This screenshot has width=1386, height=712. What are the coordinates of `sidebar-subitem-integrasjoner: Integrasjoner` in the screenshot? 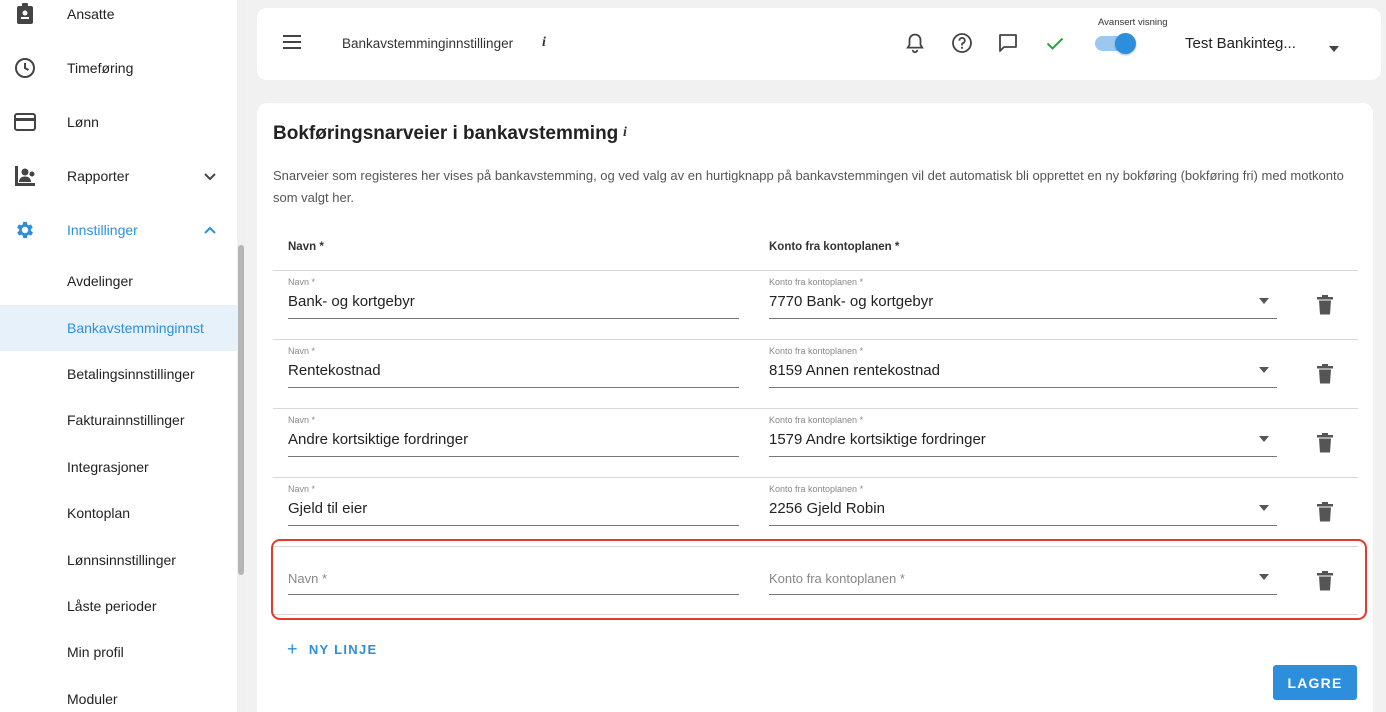 It's located at (118, 467).